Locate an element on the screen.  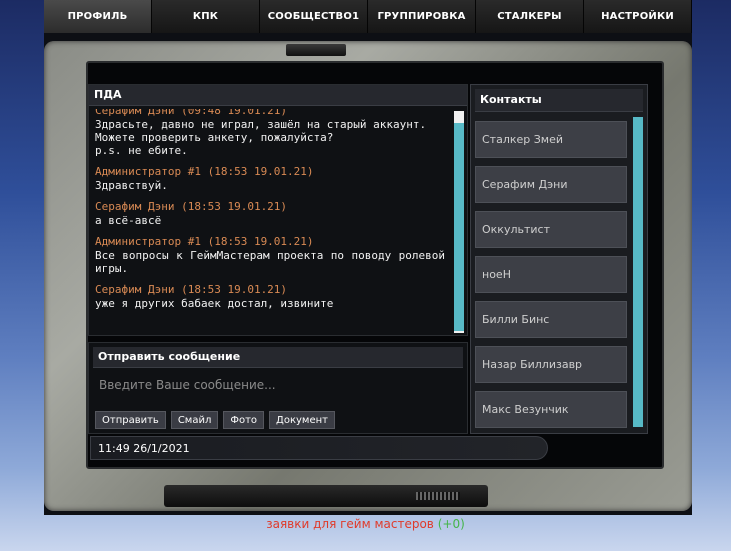
contact-item: Серафим Дэни is located at coordinates (551, 184).